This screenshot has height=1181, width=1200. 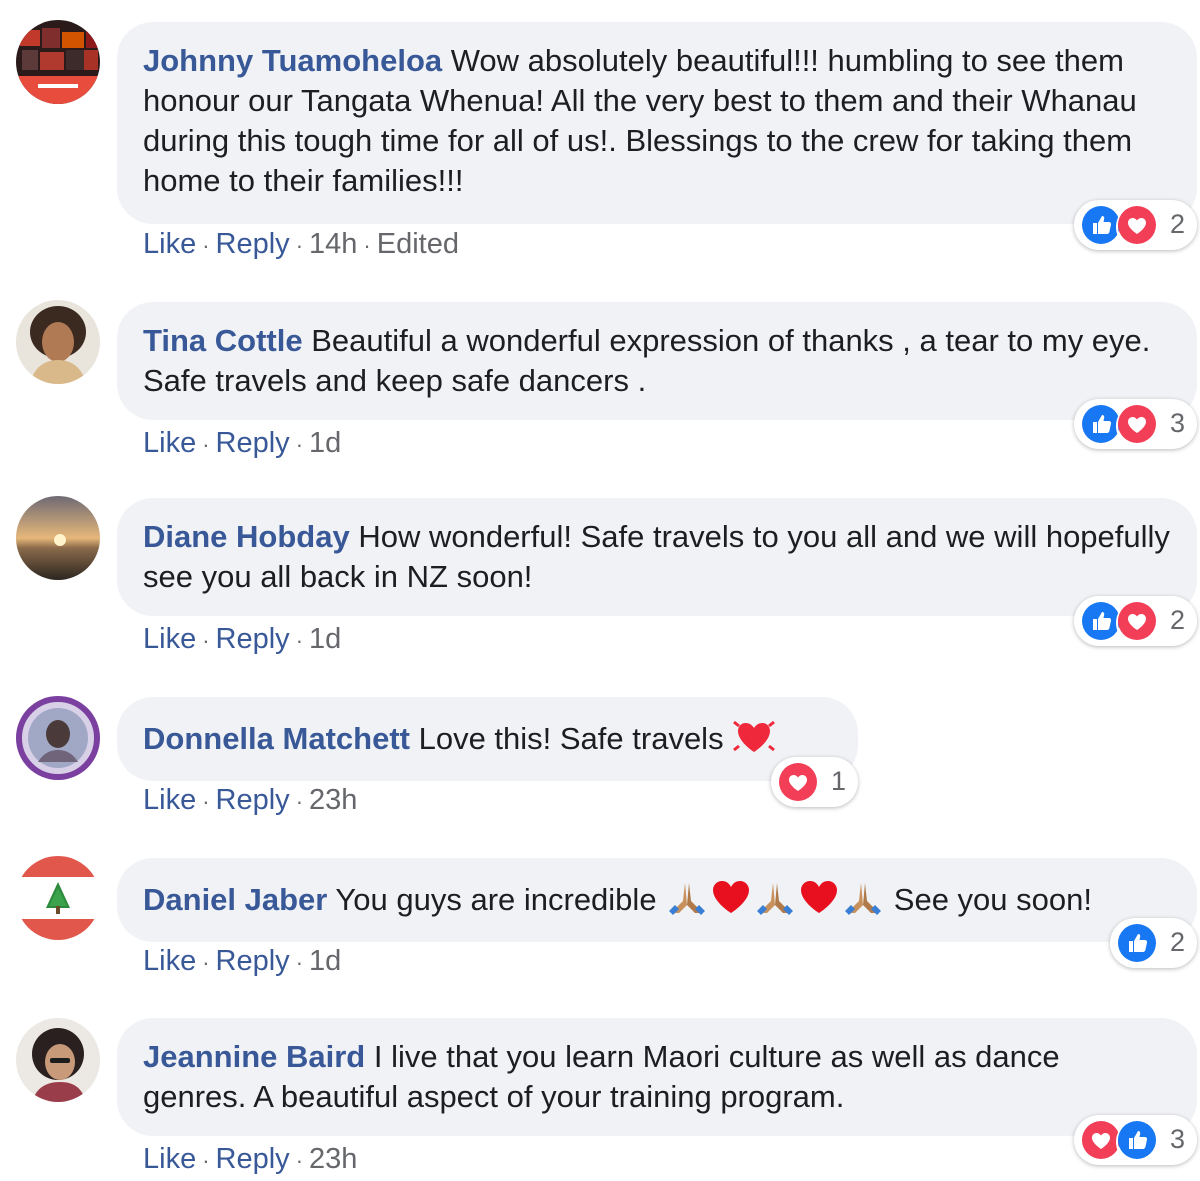 What do you see at coordinates (235, 899) in the screenshot?
I see `commenter-name: Daniel Jaber` at bounding box center [235, 899].